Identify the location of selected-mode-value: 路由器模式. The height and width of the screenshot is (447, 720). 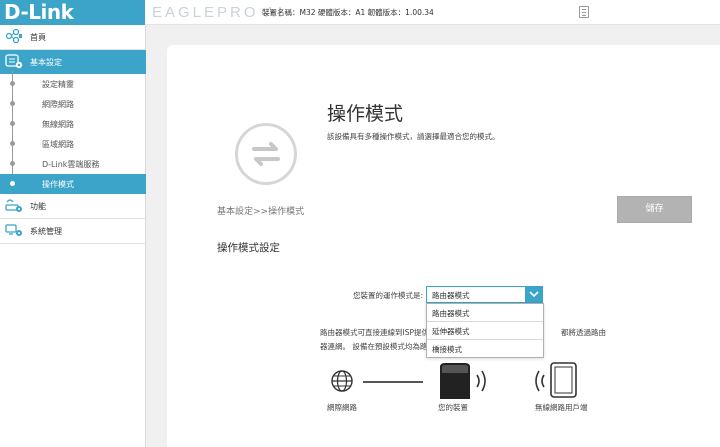
(451, 295).